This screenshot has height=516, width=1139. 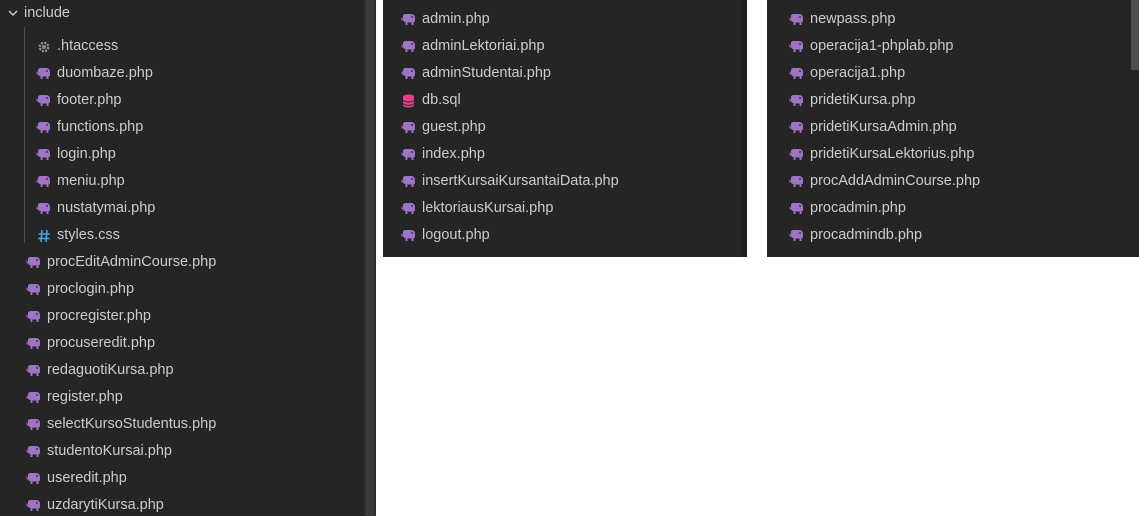 I want to click on file-label: procAddAdminCourse.php, so click(x=895, y=181).